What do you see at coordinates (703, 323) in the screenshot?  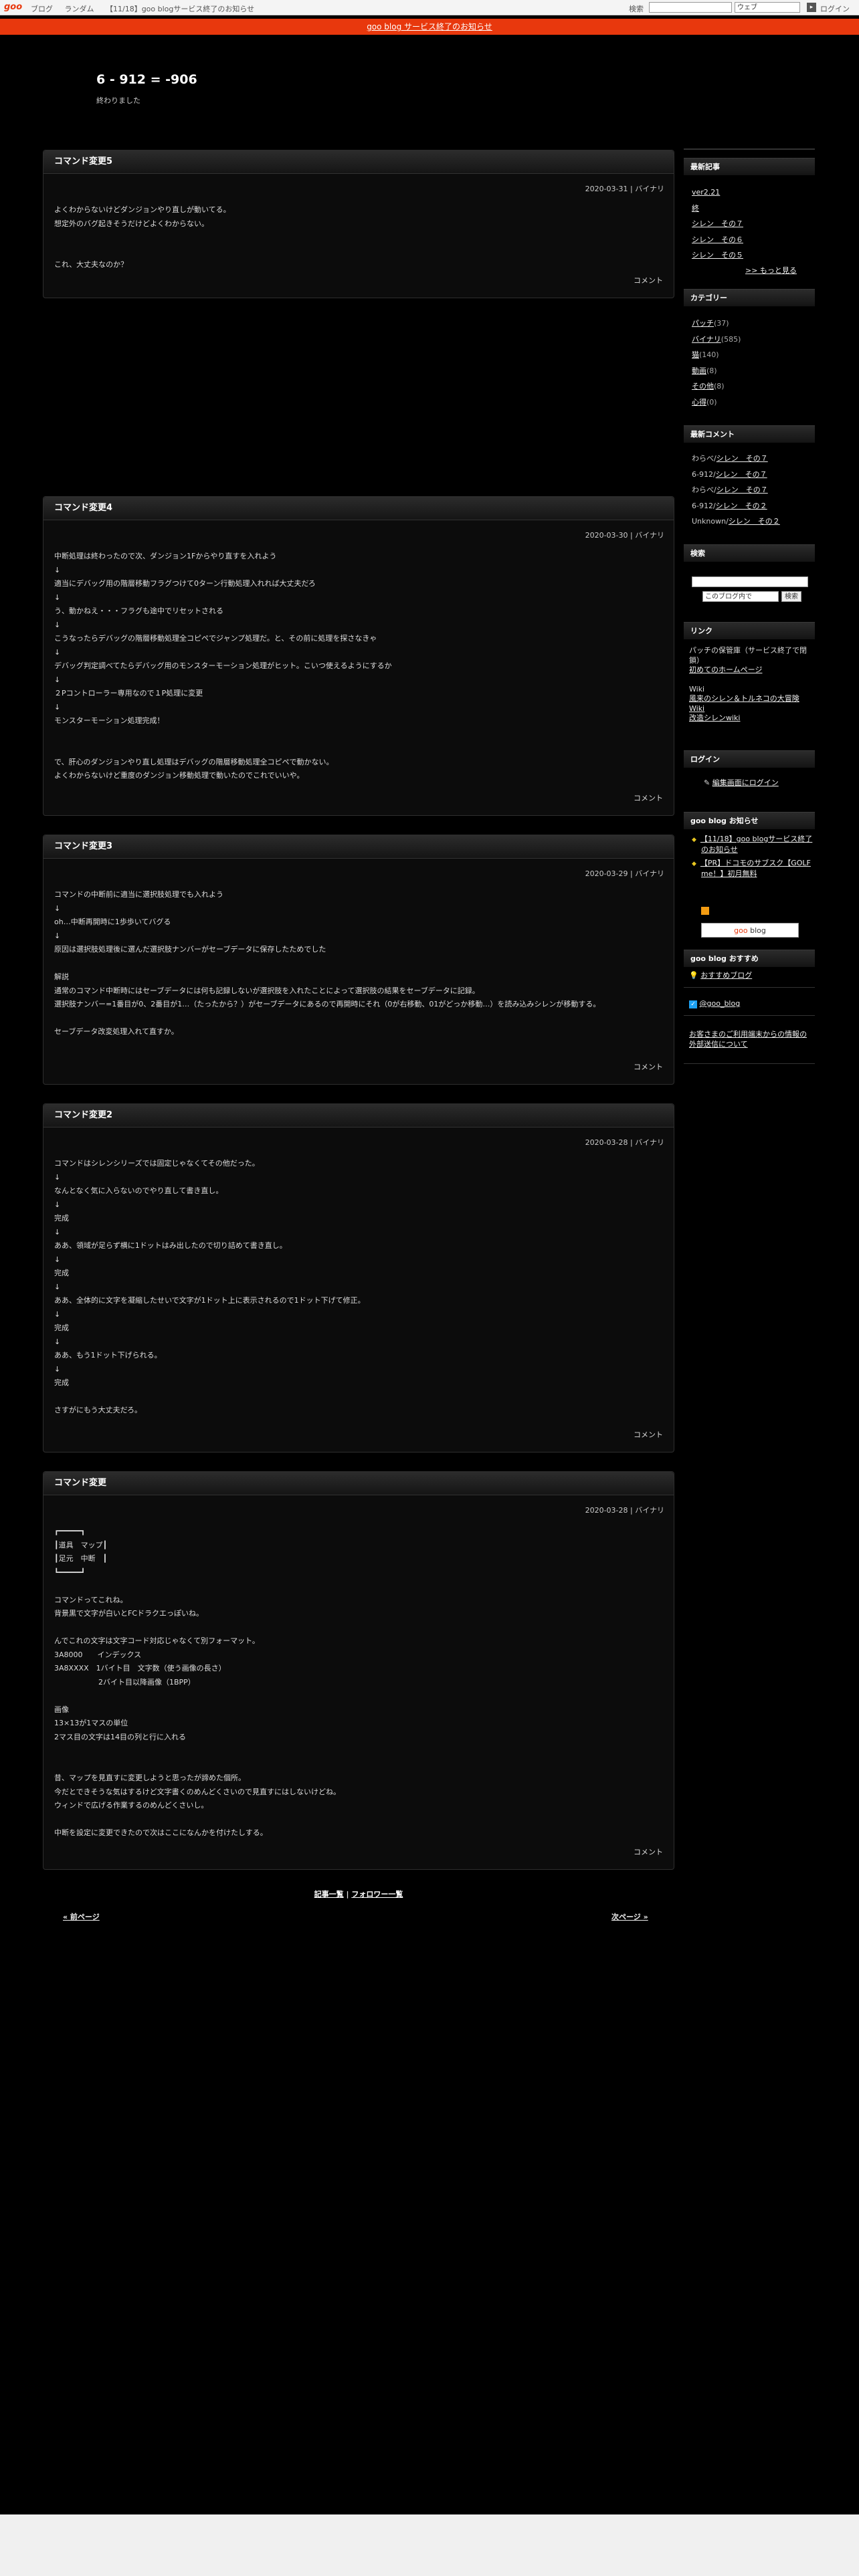 I see `category-link: パッチ` at bounding box center [703, 323].